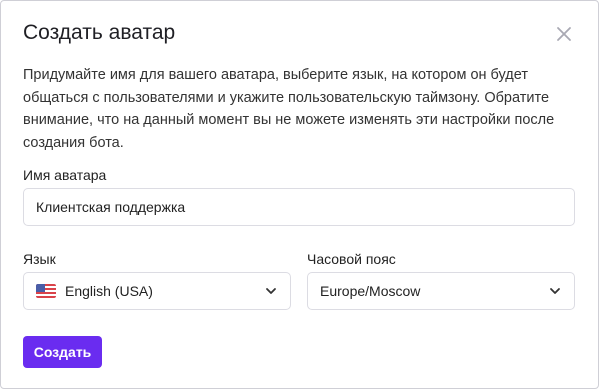 The width and height of the screenshot is (599, 389). What do you see at coordinates (157, 291) in the screenshot?
I see `language-select: English (USA)` at bounding box center [157, 291].